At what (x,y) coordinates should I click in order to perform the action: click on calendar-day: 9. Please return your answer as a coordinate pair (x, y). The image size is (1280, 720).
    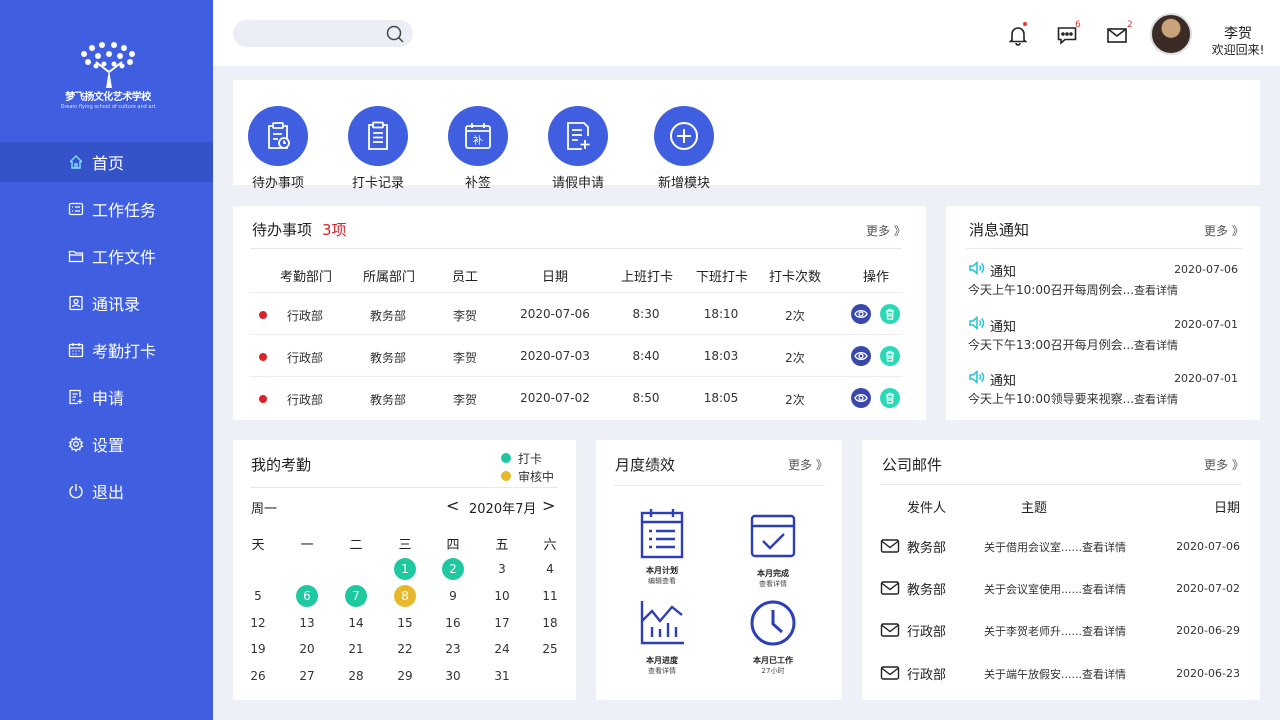
    Looking at the image, I should click on (453, 596).